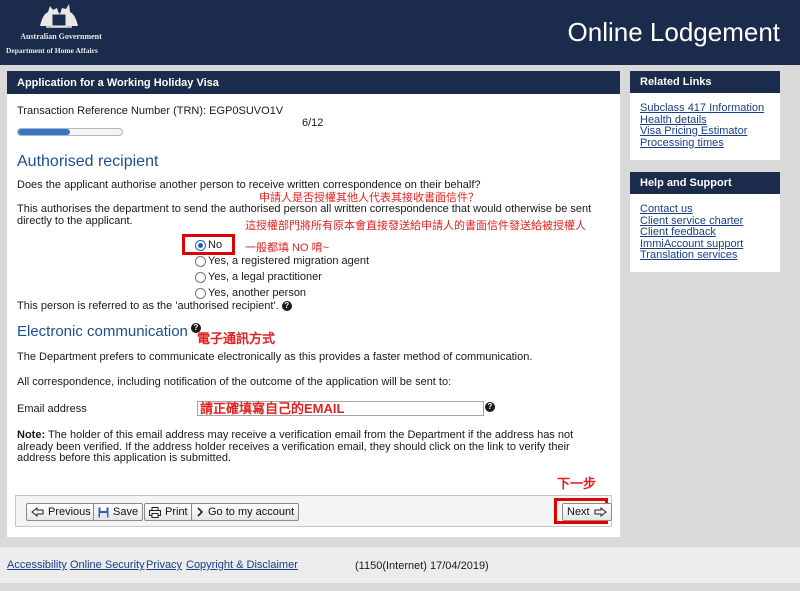 The image size is (800, 591). I want to click on link-translation-services: Translation services, so click(705, 255).